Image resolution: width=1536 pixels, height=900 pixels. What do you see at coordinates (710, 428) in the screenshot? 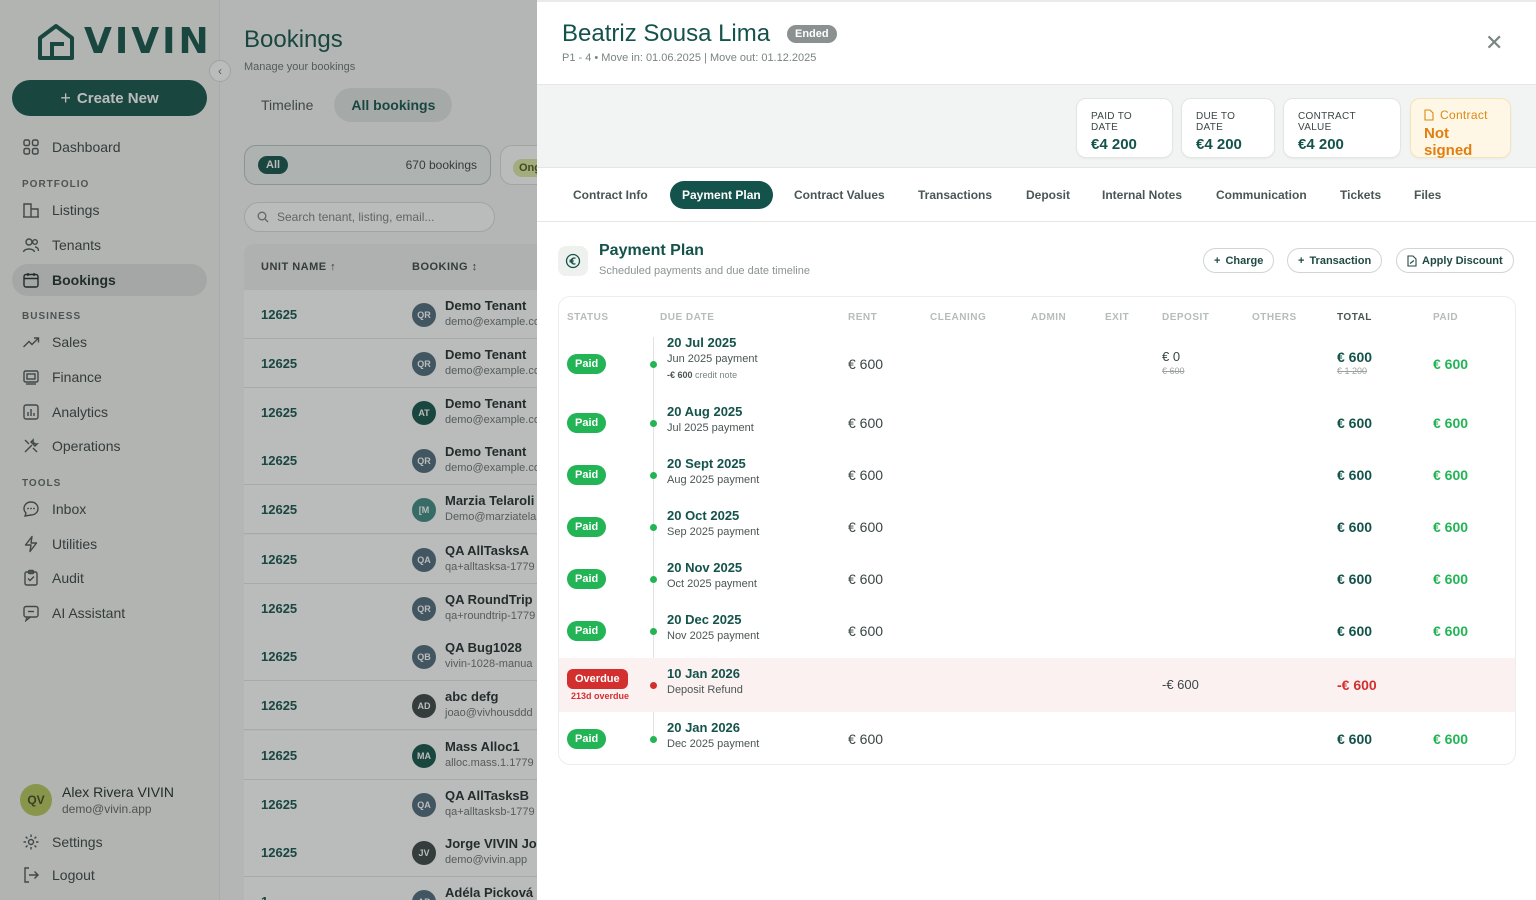
I see `due-description: Jul 2025 payment` at bounding box center [710, 428].